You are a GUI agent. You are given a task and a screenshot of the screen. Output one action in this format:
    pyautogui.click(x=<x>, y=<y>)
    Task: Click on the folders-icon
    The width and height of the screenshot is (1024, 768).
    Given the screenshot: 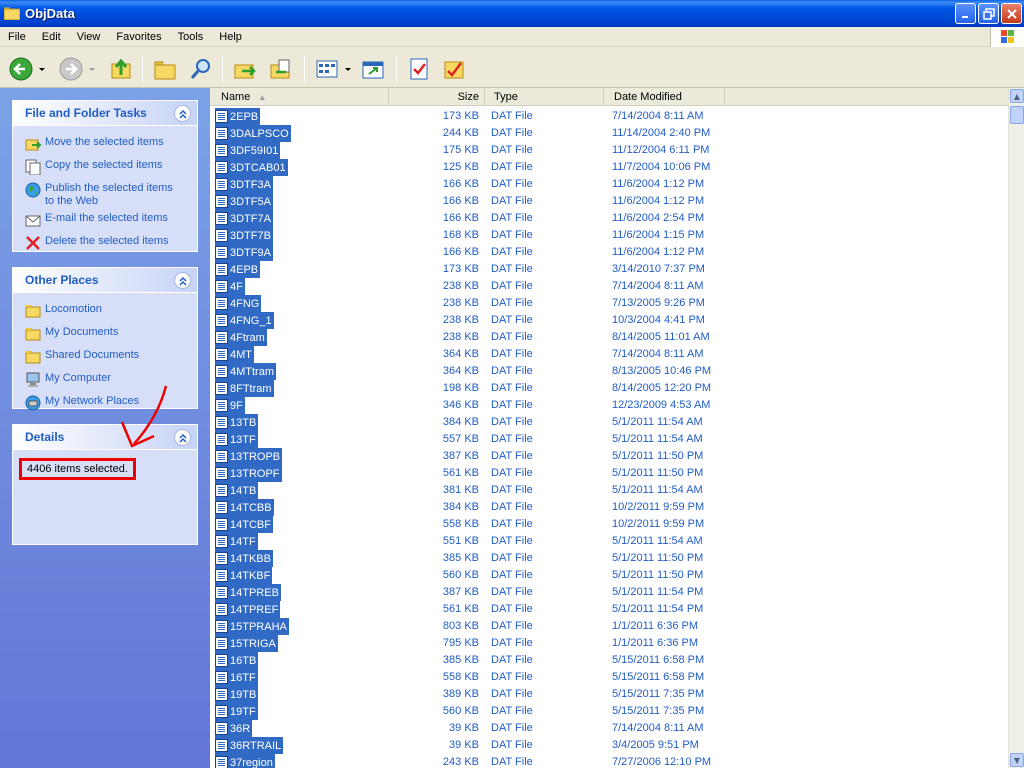 What is the action you would take?
    pyautogui.click(x=165, y=69)
    